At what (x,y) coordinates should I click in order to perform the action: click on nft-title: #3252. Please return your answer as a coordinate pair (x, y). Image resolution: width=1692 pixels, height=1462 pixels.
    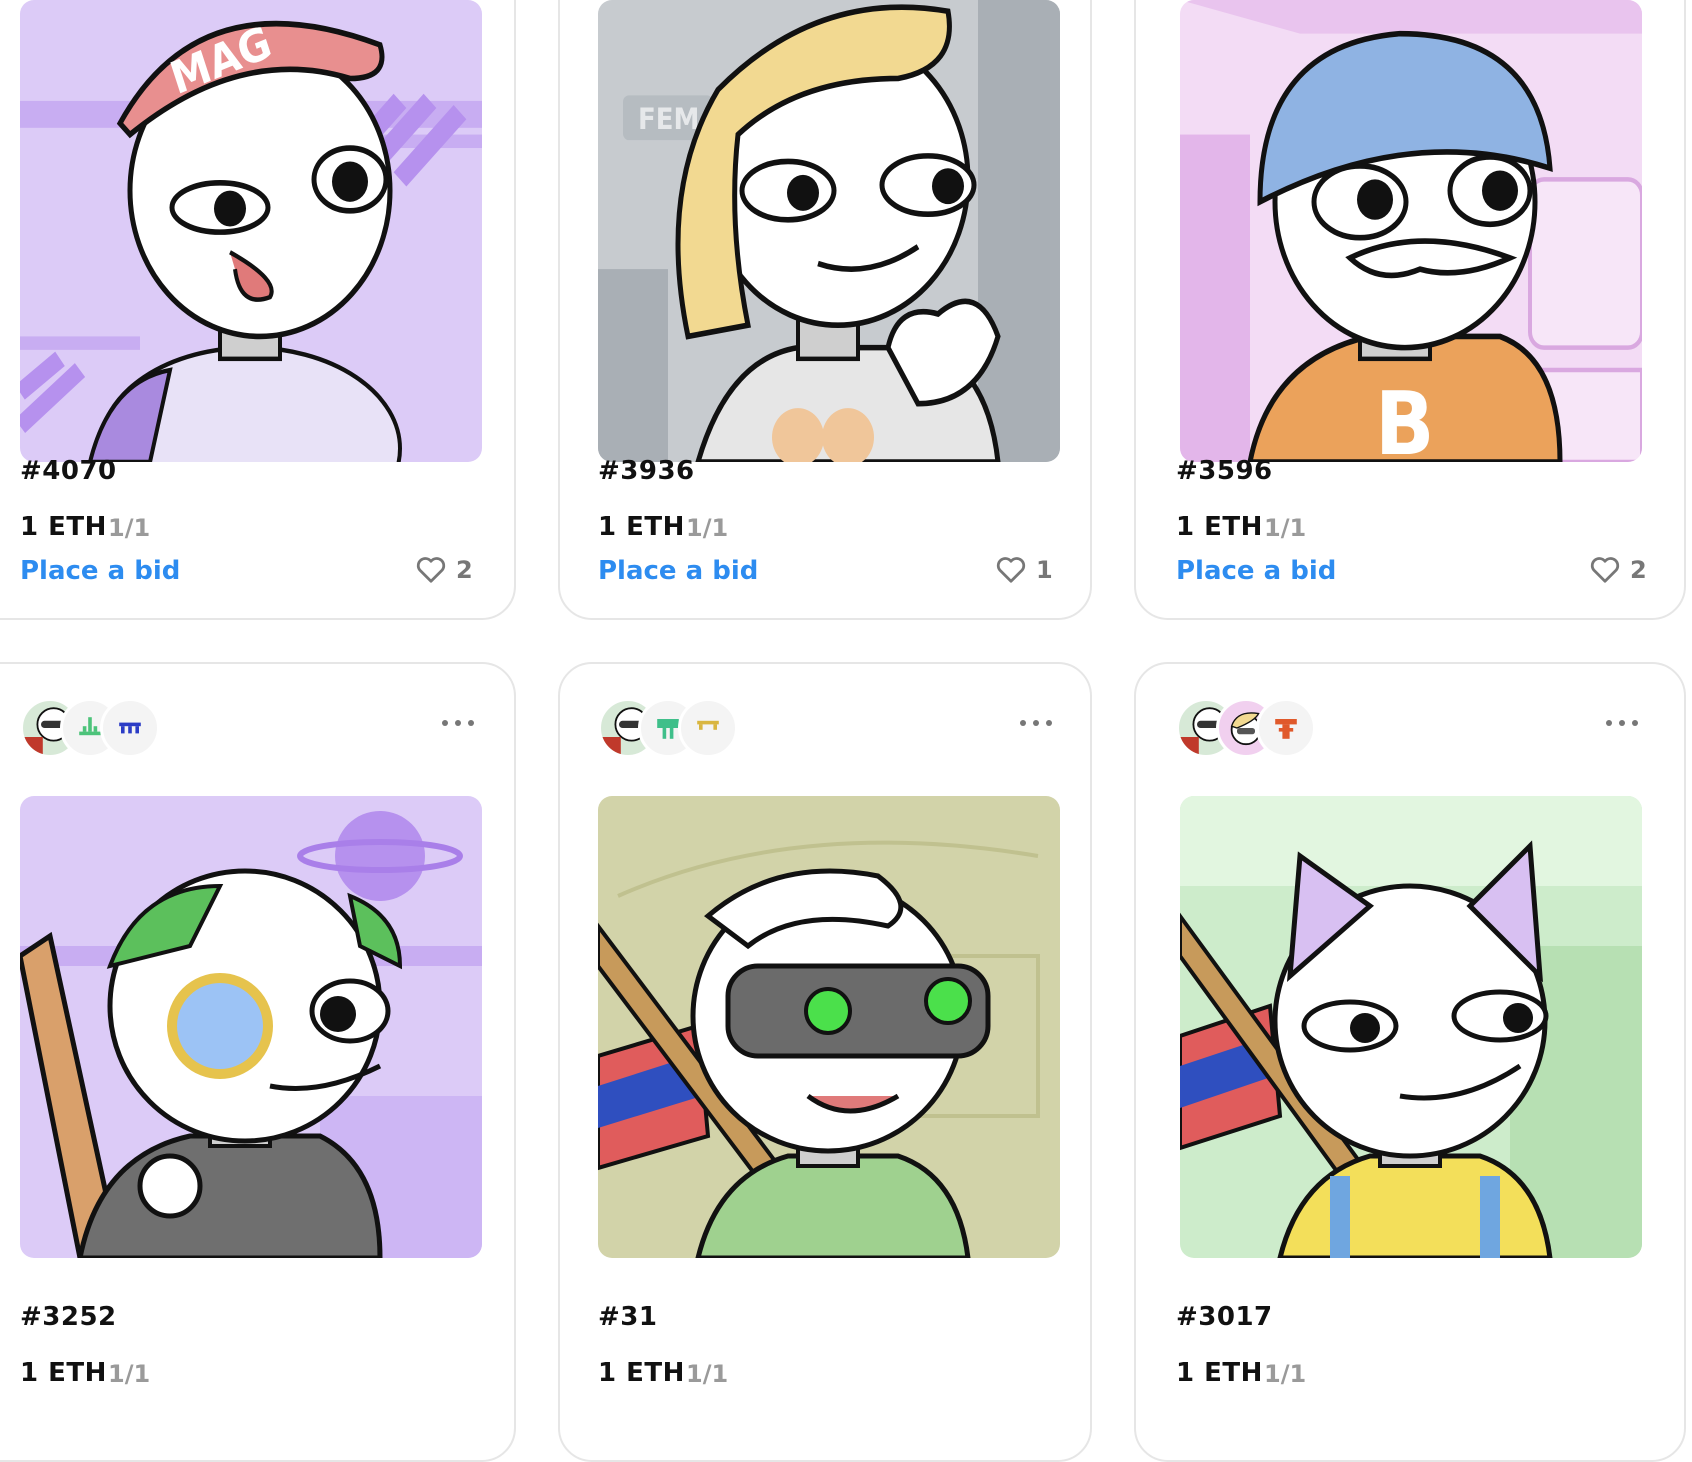
    Looking at the image, I should click on (68, 1317).